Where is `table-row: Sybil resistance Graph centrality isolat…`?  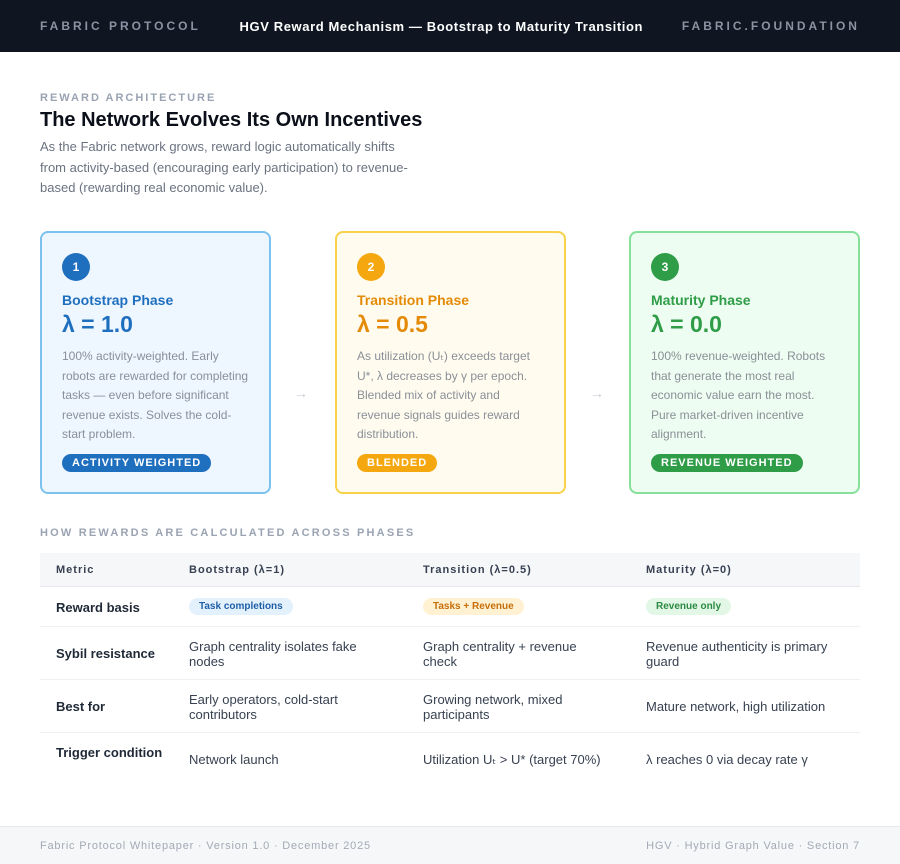 table-row: Sybil resistance Graph centrality isolat… is located at coordinates (450, 653).